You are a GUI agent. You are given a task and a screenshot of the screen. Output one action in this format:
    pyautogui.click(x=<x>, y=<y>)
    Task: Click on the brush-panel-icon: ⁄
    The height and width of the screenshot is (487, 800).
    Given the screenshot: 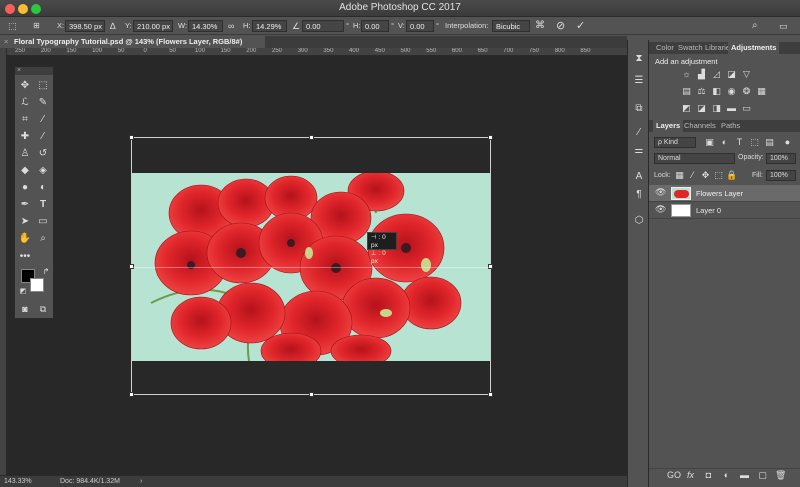 What is the action you would take?
    pyautogui.click(x=639, y=133)
    